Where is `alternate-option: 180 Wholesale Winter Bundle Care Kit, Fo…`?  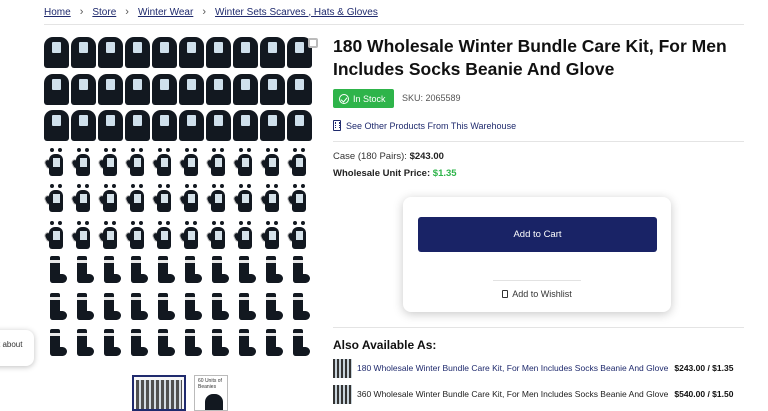
alternate-option: 180 Wholesale Winter Bundle Care Kit, Fo… is located at coordinates (533, 368).